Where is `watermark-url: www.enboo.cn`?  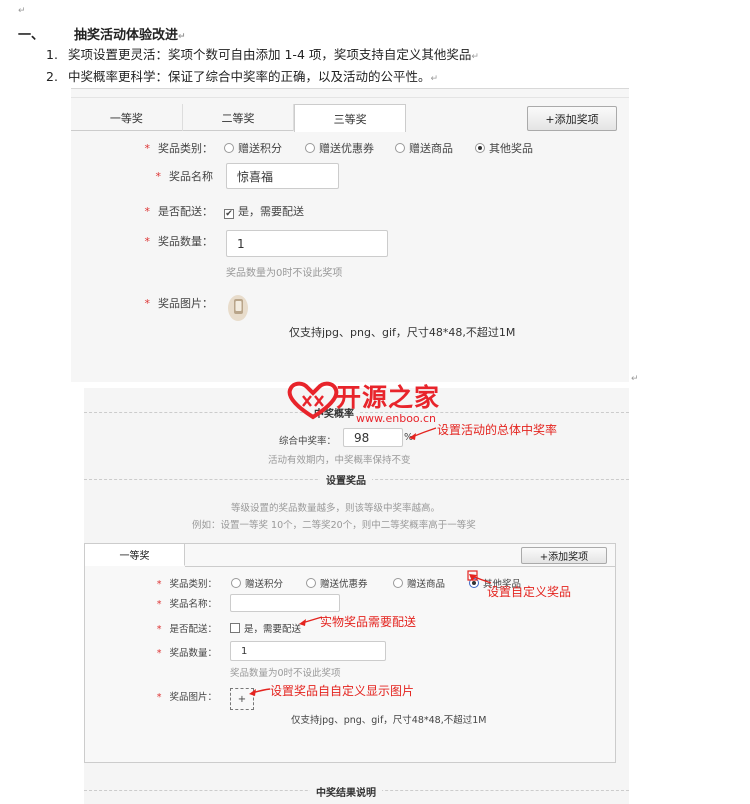
watermark-url: www.enboo.cn is located at coordinates (396, 418).